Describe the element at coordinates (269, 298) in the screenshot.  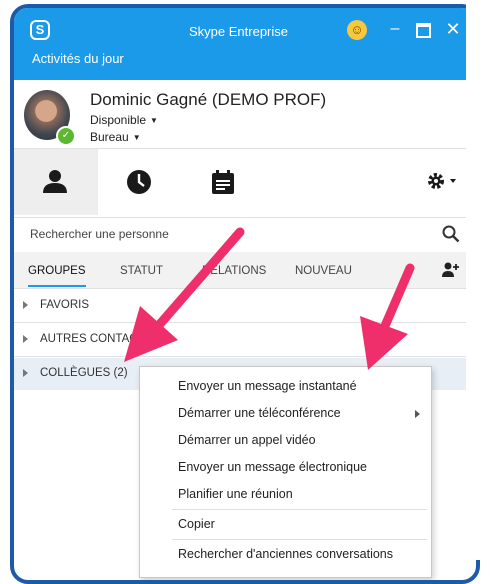
I see `annotation-arrows` at that location.